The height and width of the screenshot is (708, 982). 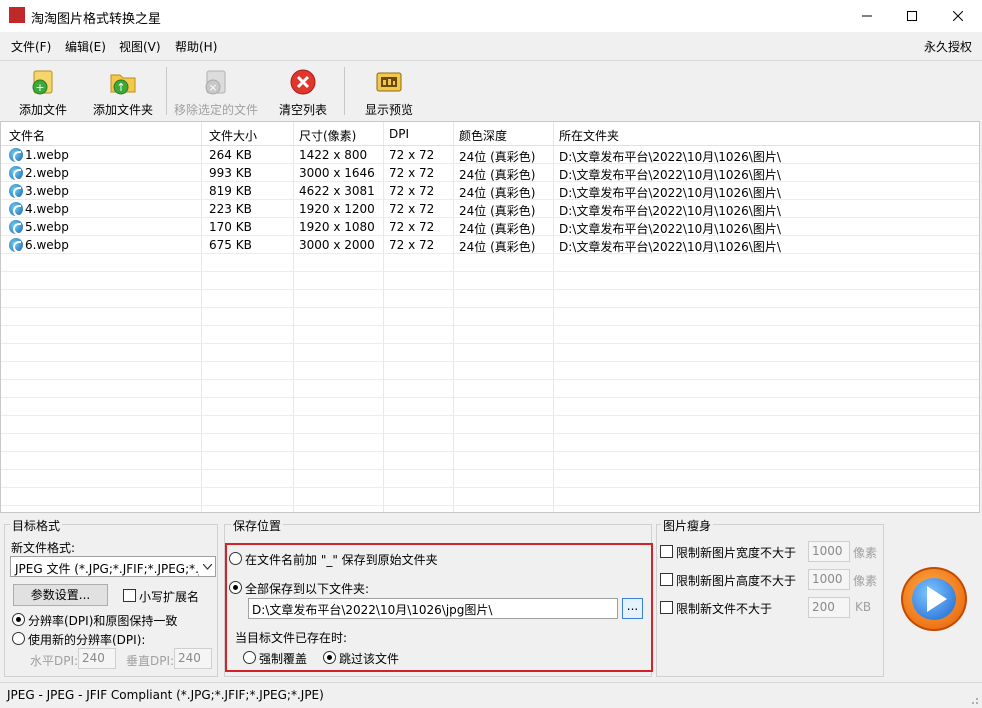 I want to click on skip-radio, so click(x=329, y=657).